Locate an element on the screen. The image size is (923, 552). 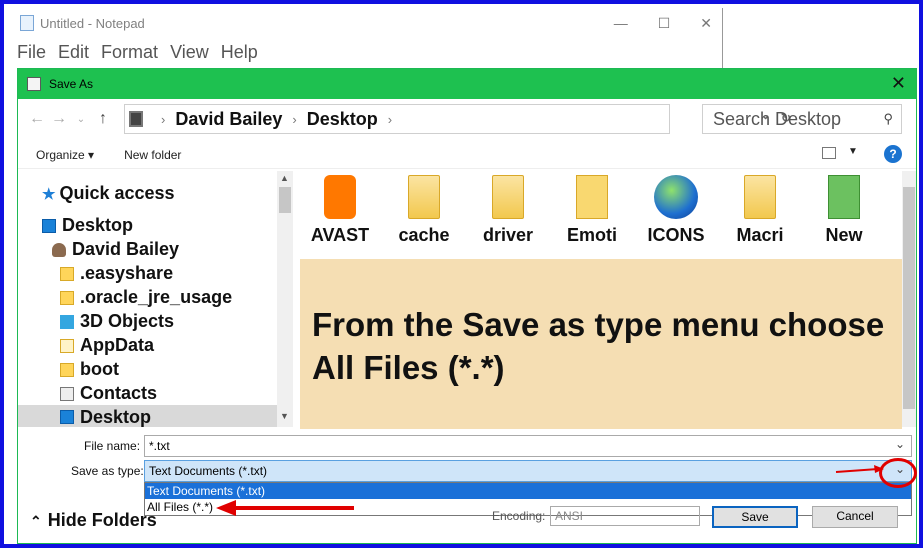
globe-icon is located at coordinates (676, 197).